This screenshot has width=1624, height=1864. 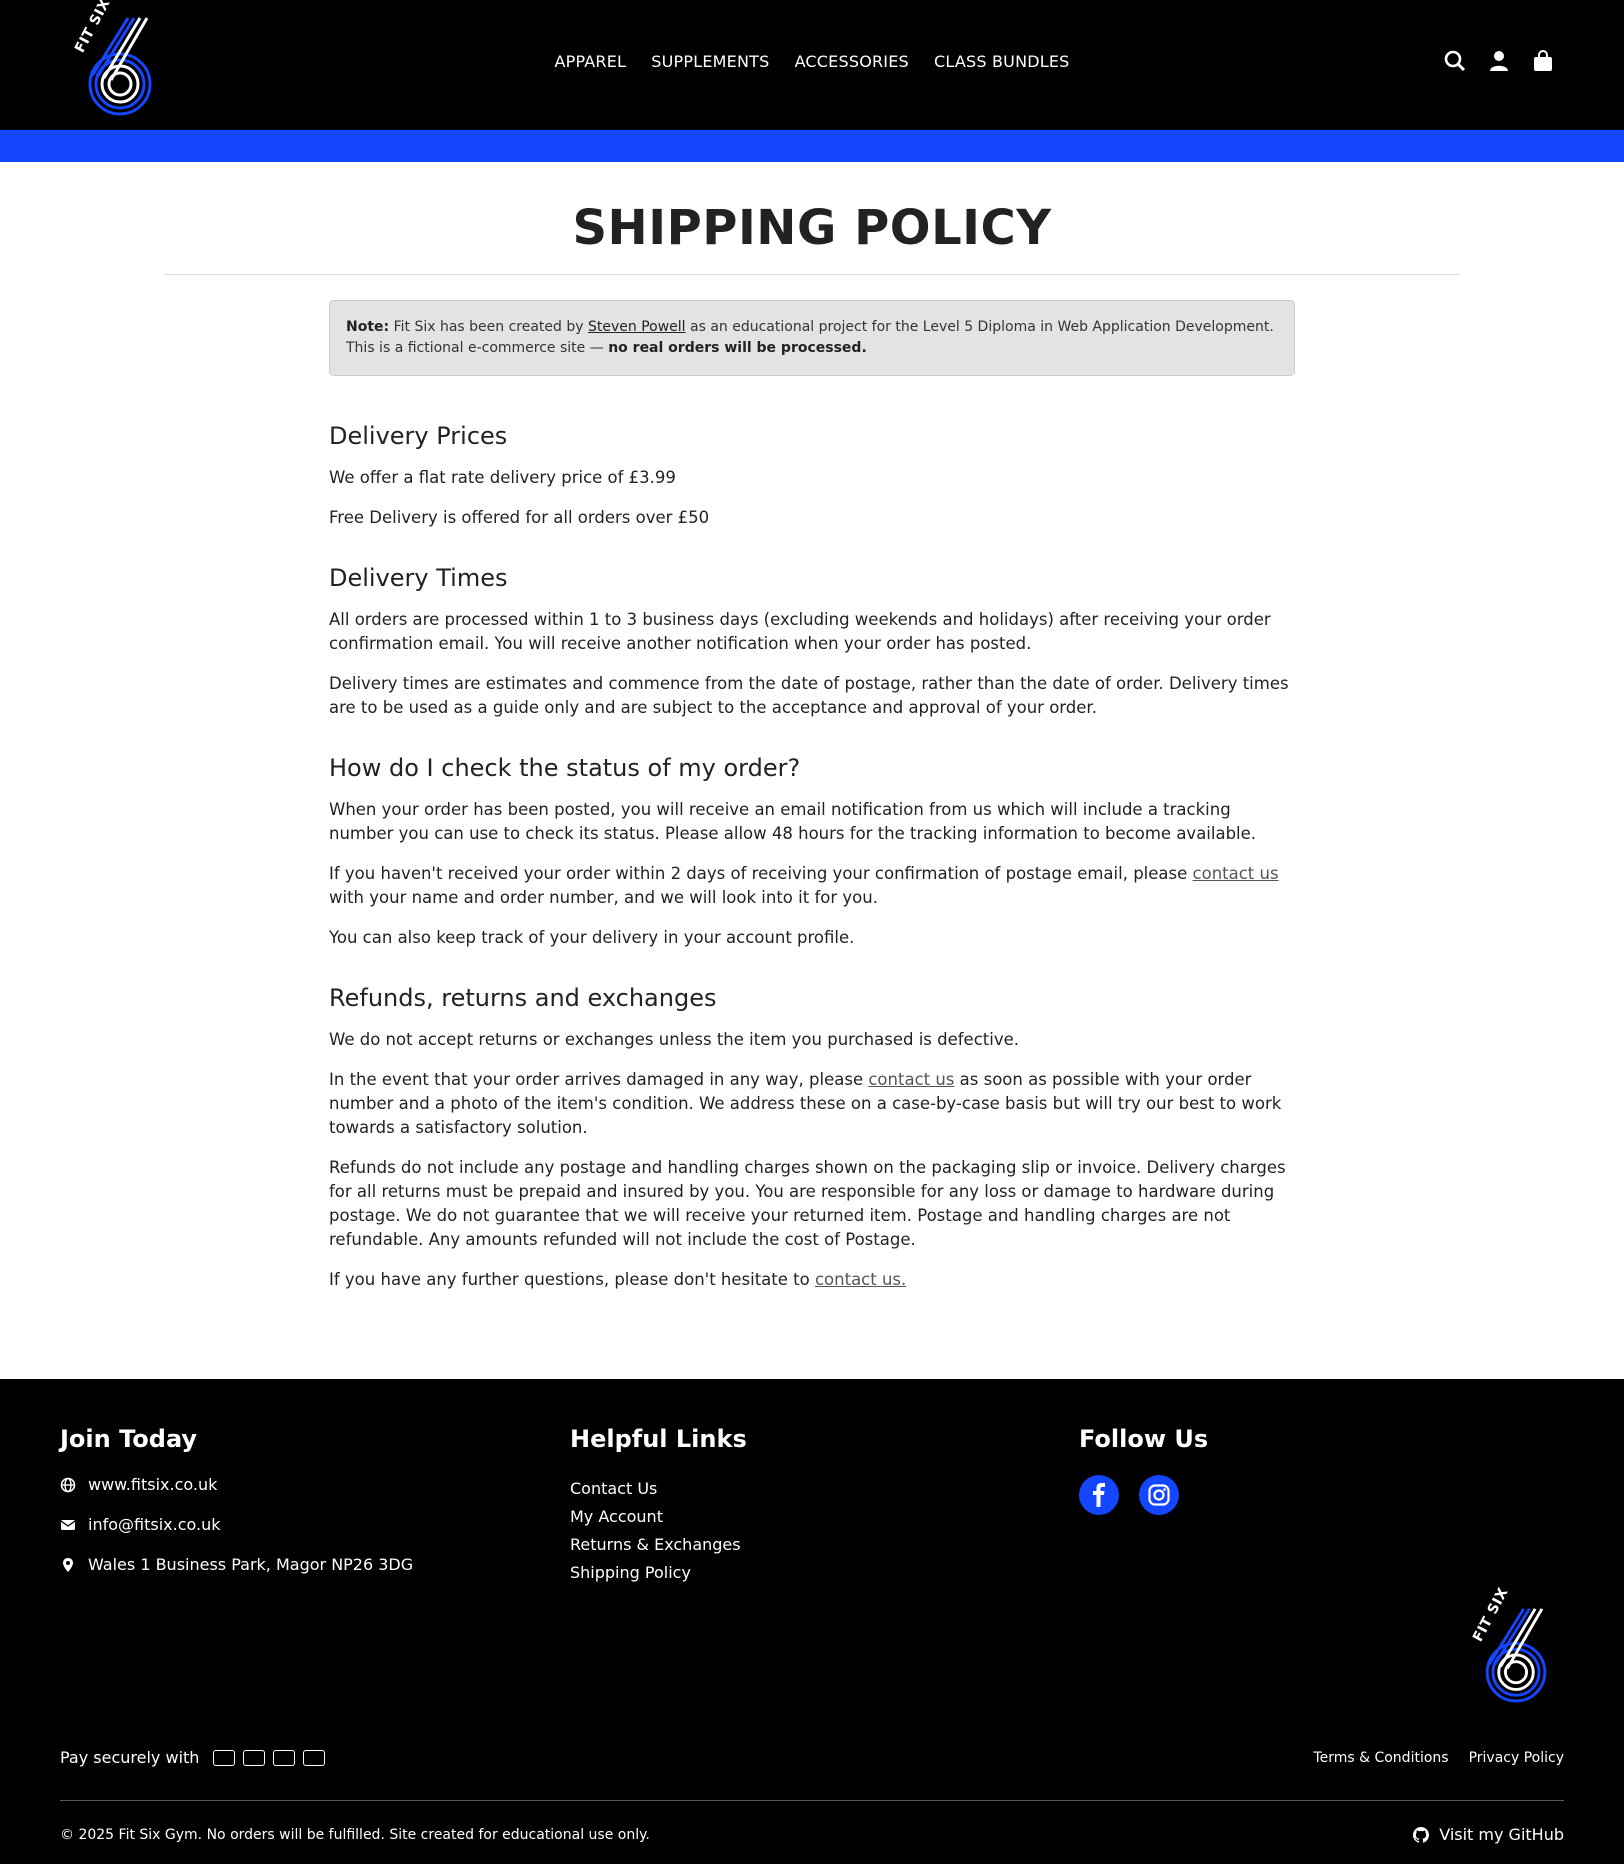 What do you see at coordinates (154, 1524) in the screenshot?
I see `email-text: info@fitsix.co.uk` at bounding box center [154, 1524].